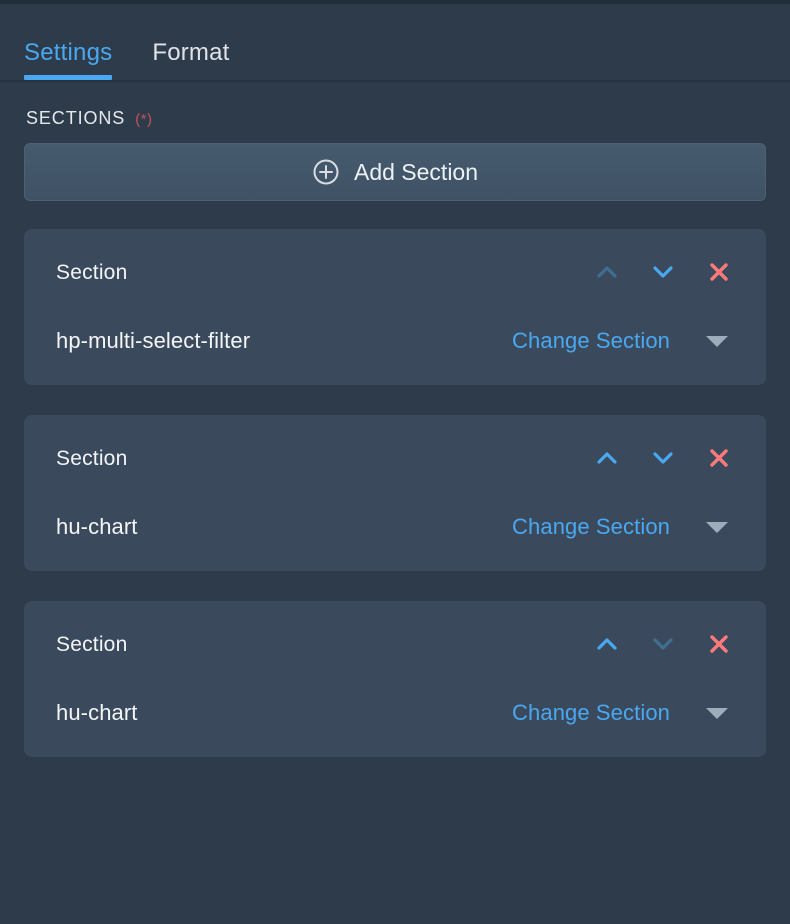 The width and height of the screenshot is (790, 924). Describe the element at coordinates (326, 172) in the screenshot. I see `plus-circle-icon` at that location.